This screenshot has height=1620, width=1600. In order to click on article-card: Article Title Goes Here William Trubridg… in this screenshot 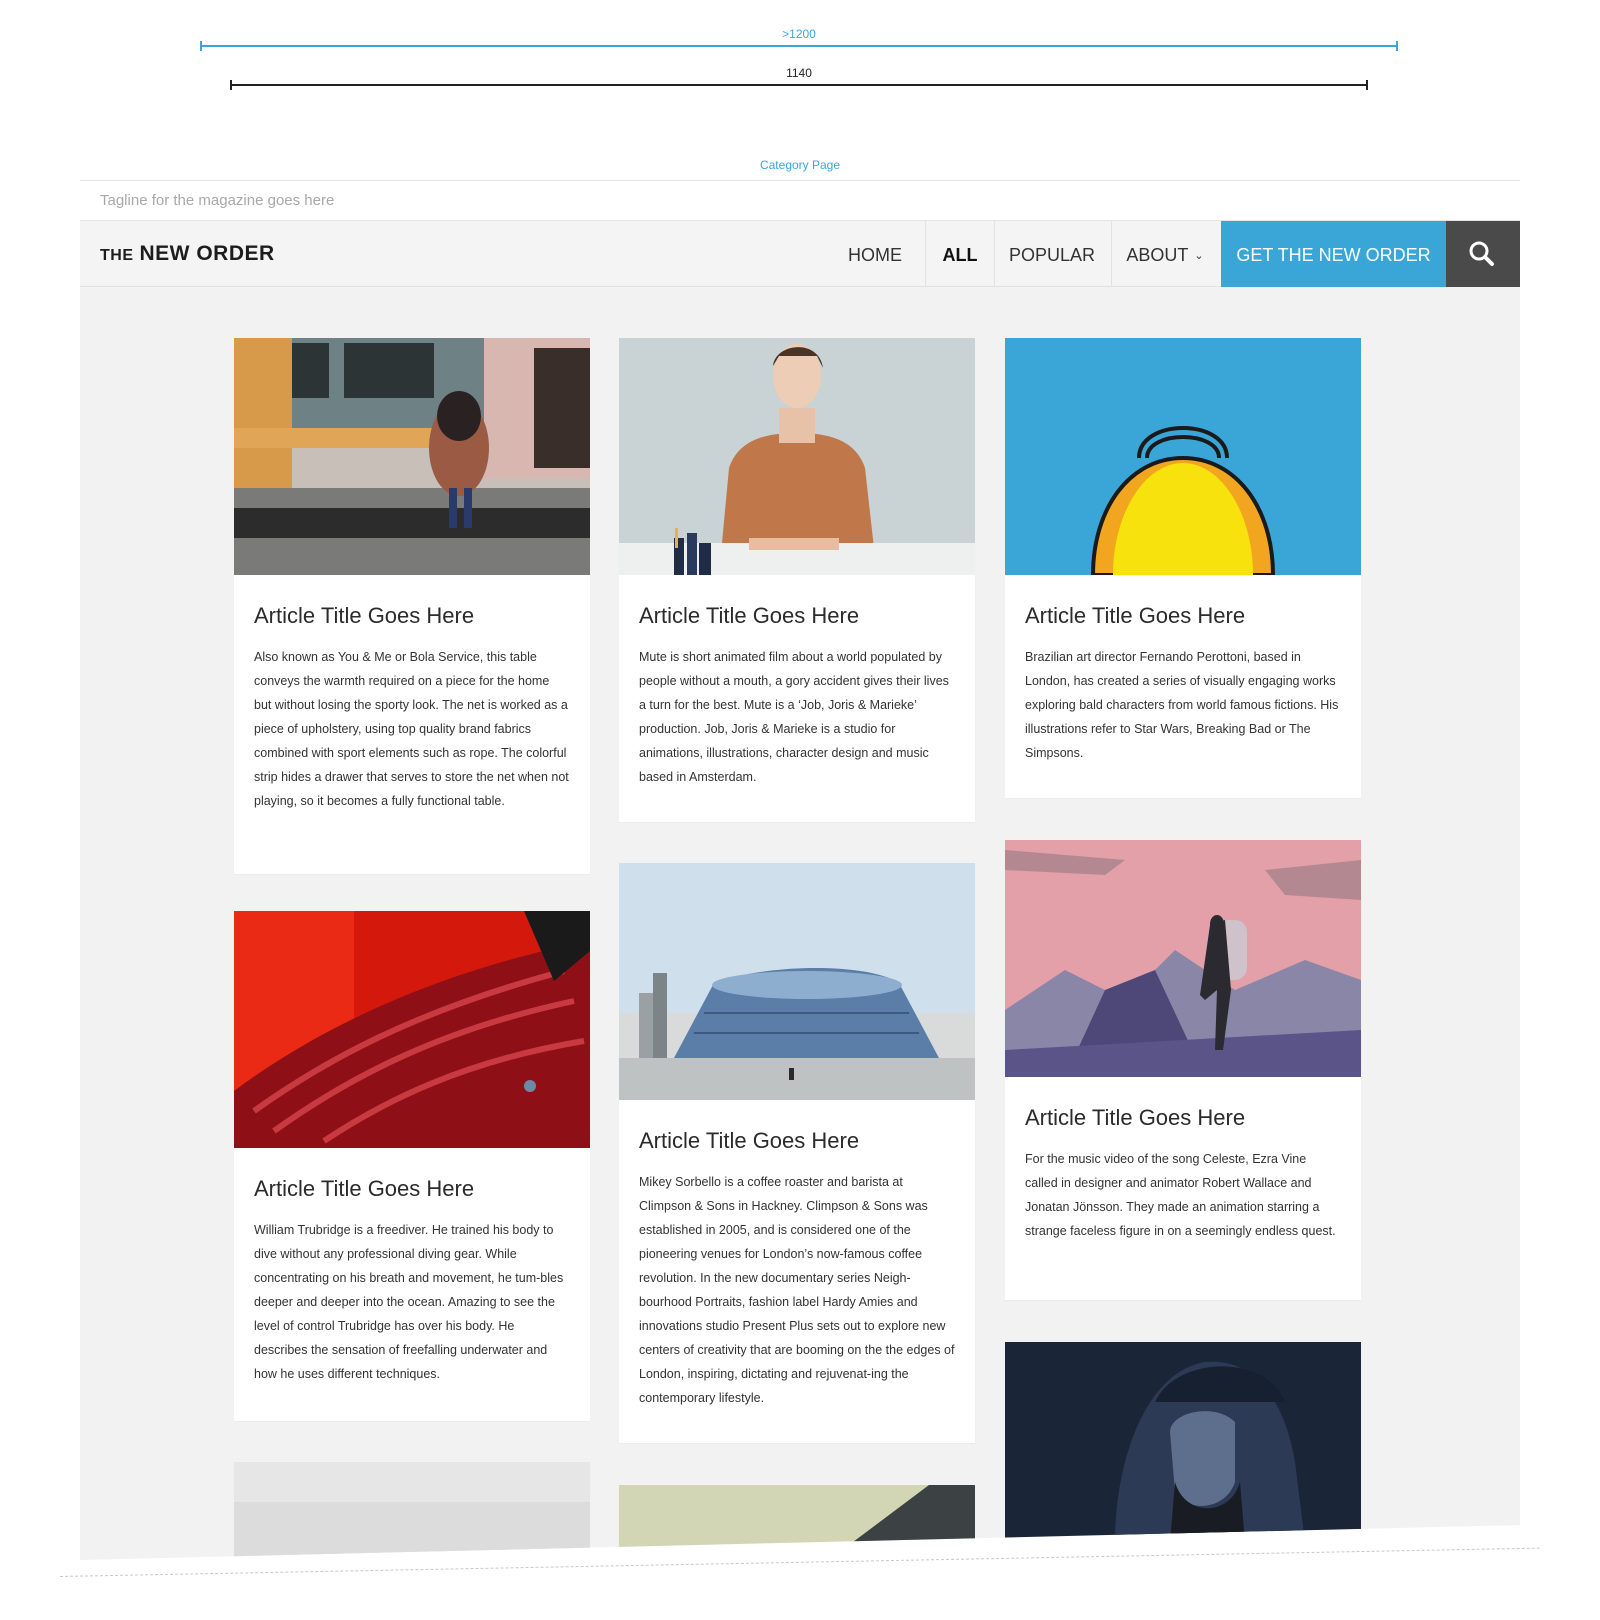, I will do `click(412, 1166)`.